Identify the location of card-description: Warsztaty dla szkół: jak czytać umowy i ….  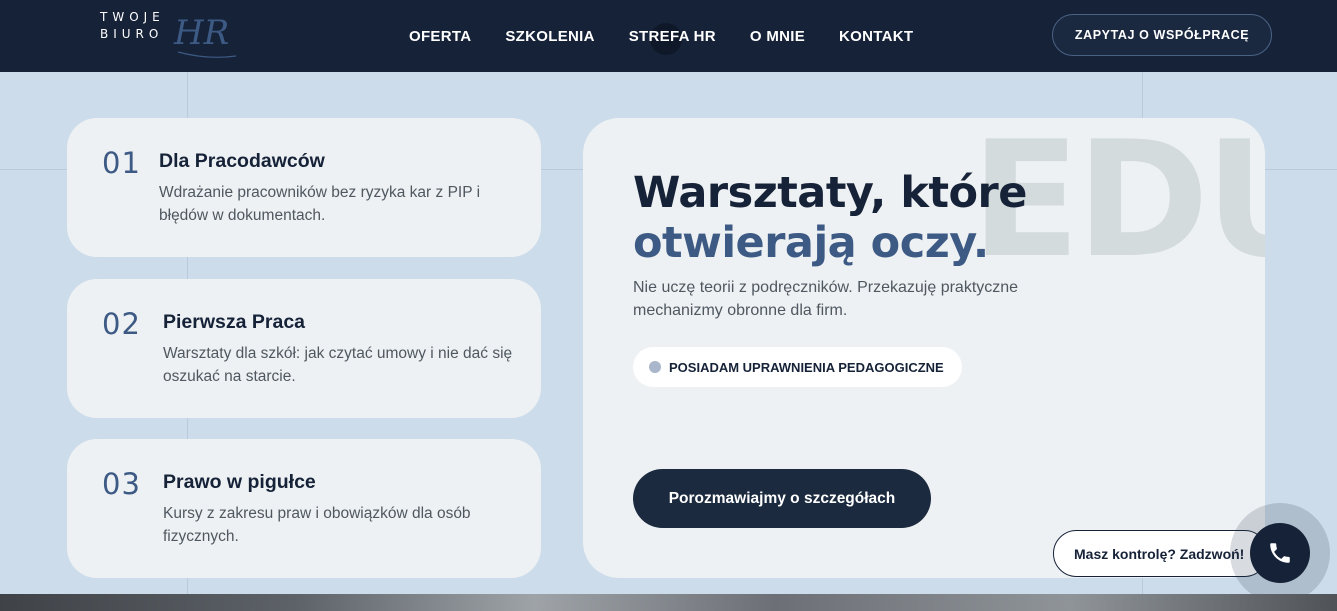
(338, 365).